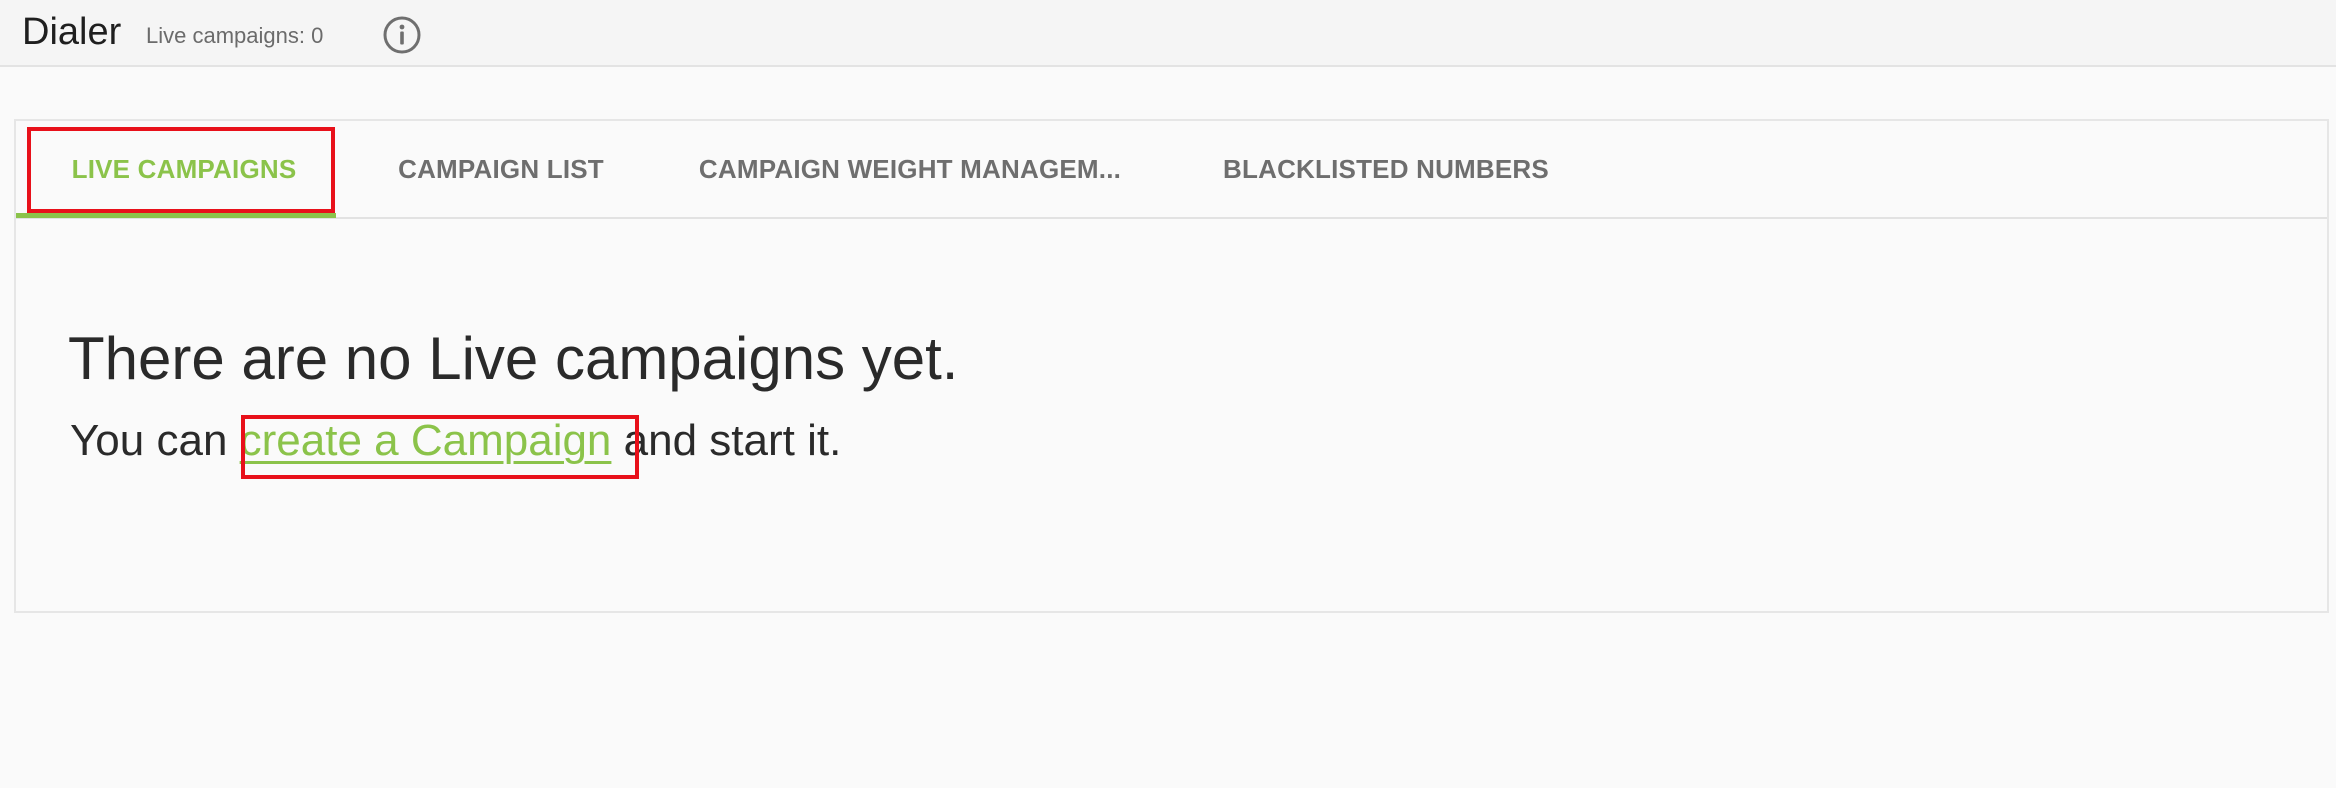  What do you see at coordinates (155, 440) in the screenshot?
I see `empty-state-prefix: You can` at bounding box center [155, 440].